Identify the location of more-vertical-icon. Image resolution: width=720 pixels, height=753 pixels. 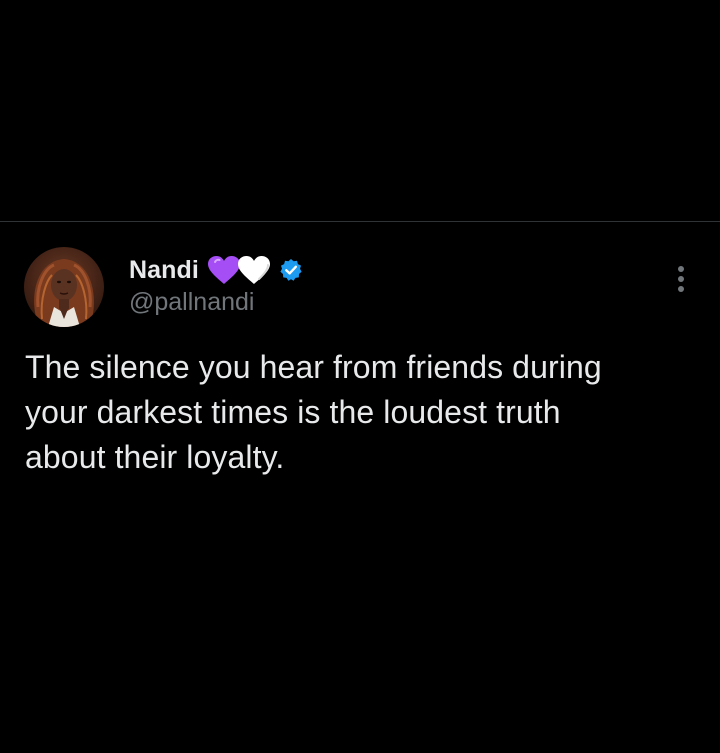
(681, 279).